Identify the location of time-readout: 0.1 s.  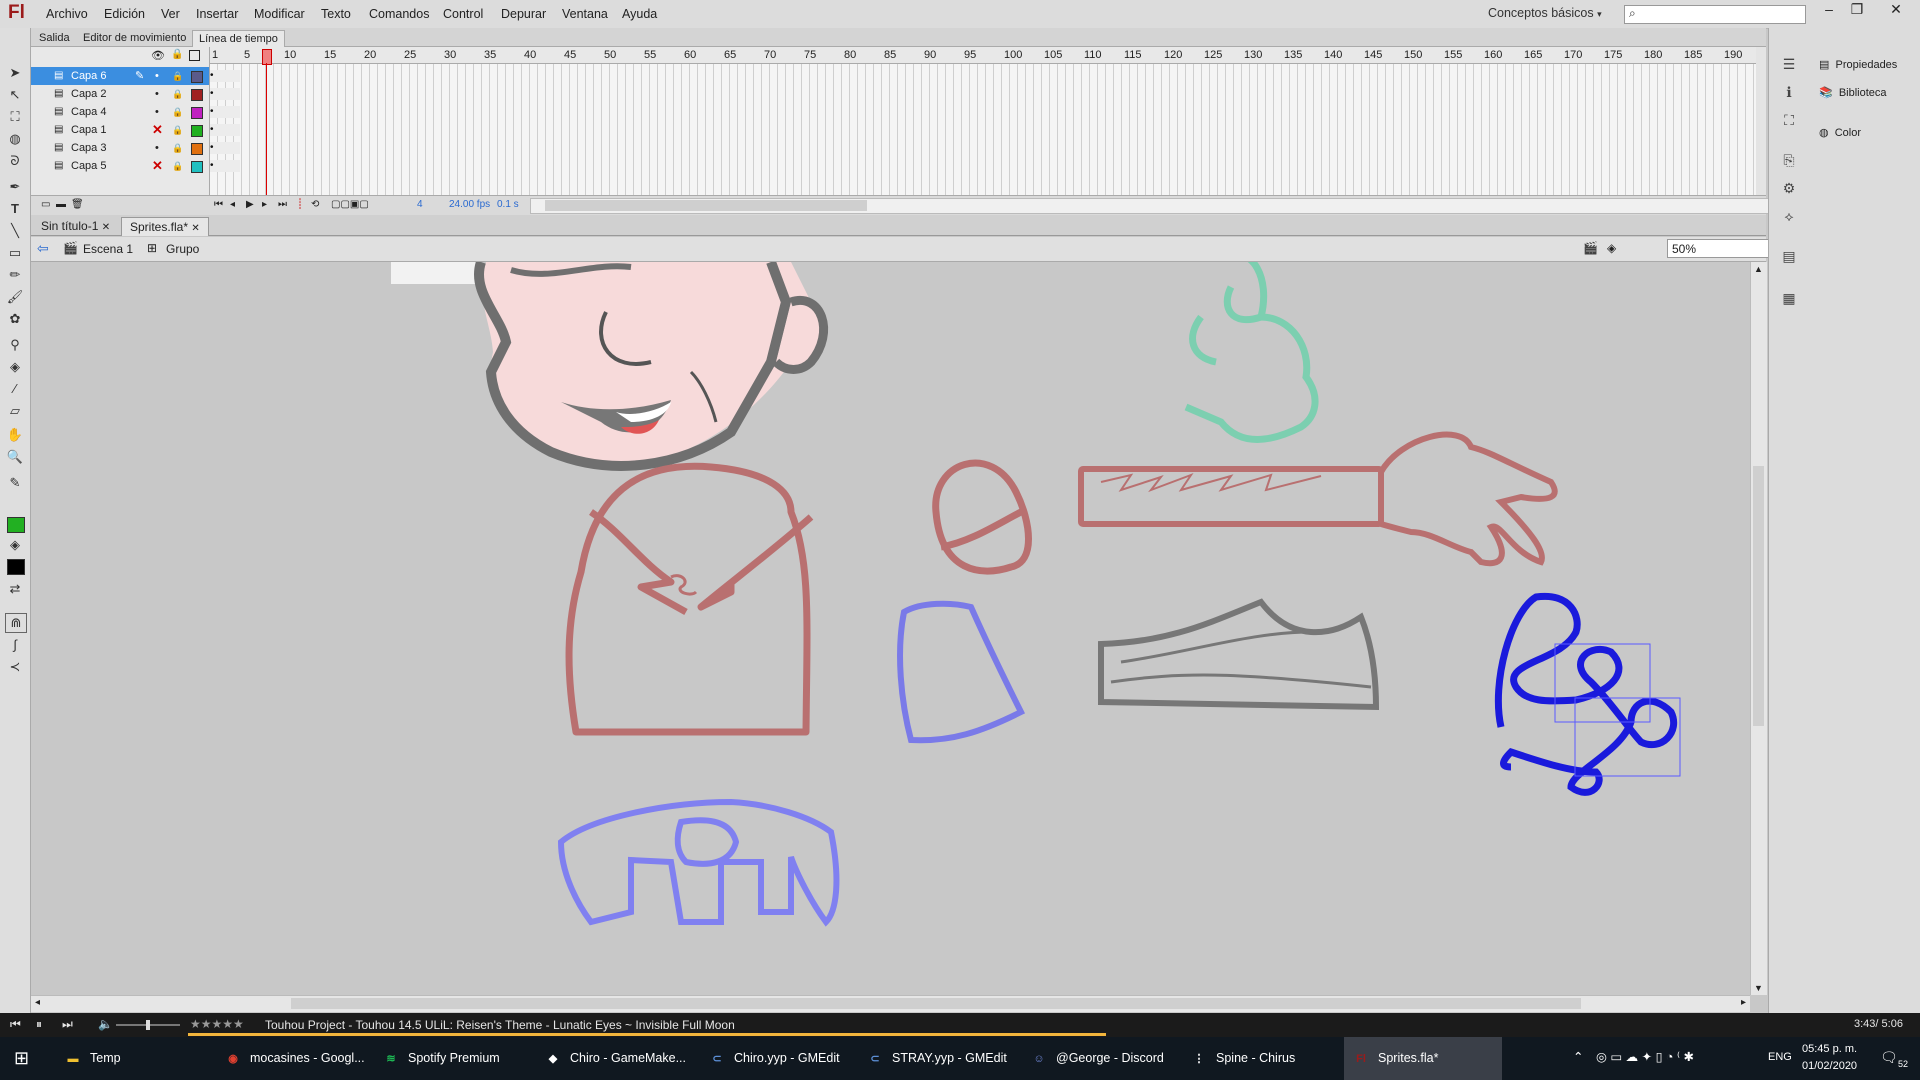
(508, 204).